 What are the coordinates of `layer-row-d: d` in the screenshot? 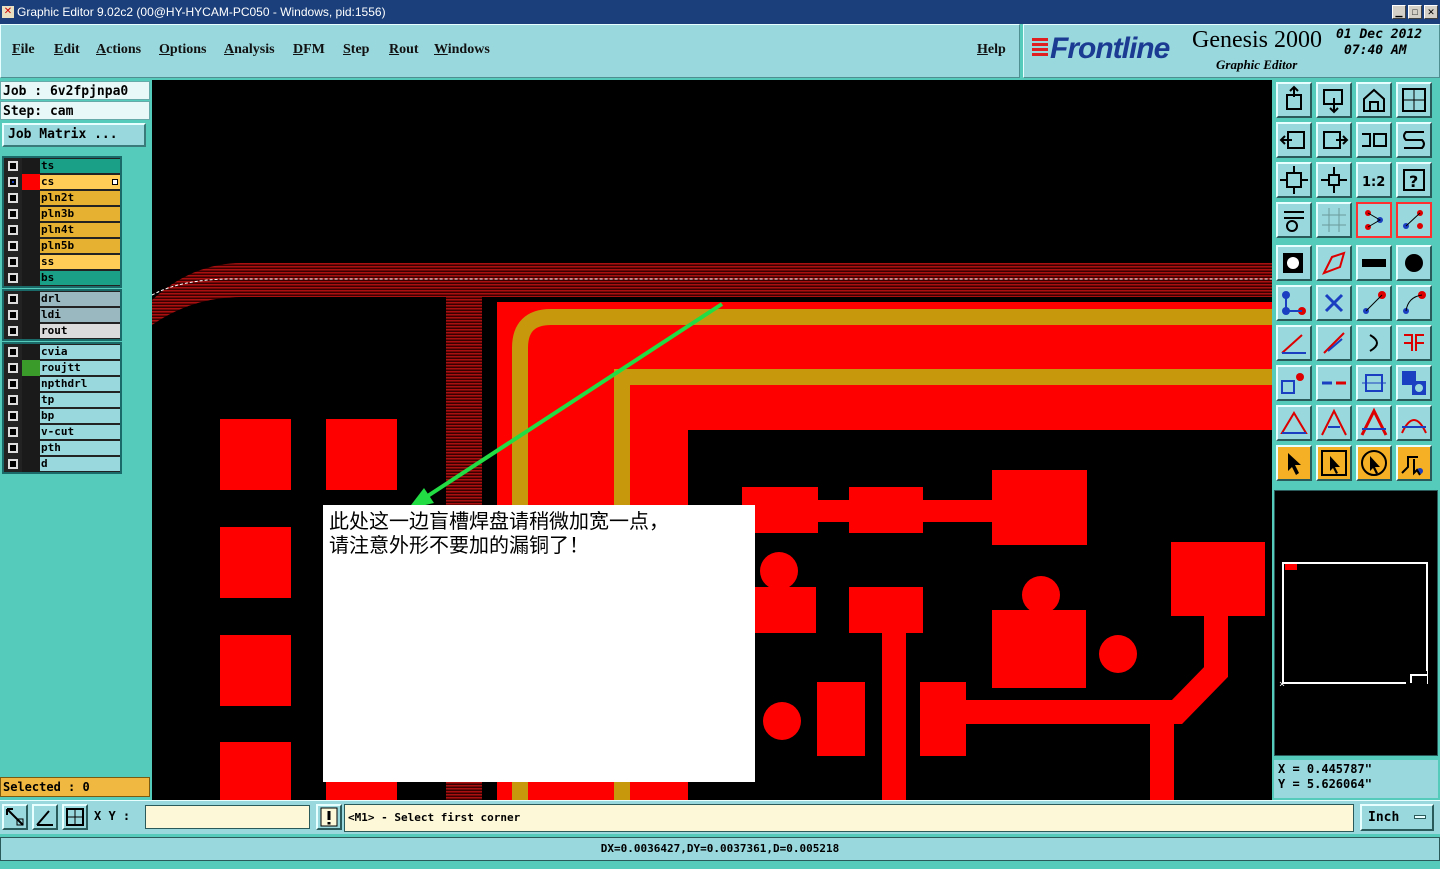 It's located at (62, 464).